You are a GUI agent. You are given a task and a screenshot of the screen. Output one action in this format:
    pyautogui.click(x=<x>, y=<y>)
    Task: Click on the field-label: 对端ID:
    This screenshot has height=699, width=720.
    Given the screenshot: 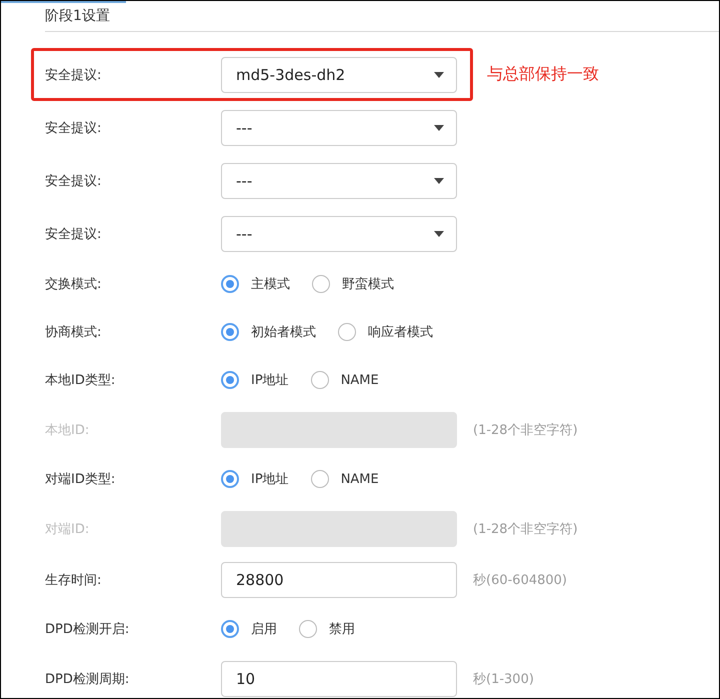 What is the action you would take?
    pyautogui.click(x=67, y=529)
    